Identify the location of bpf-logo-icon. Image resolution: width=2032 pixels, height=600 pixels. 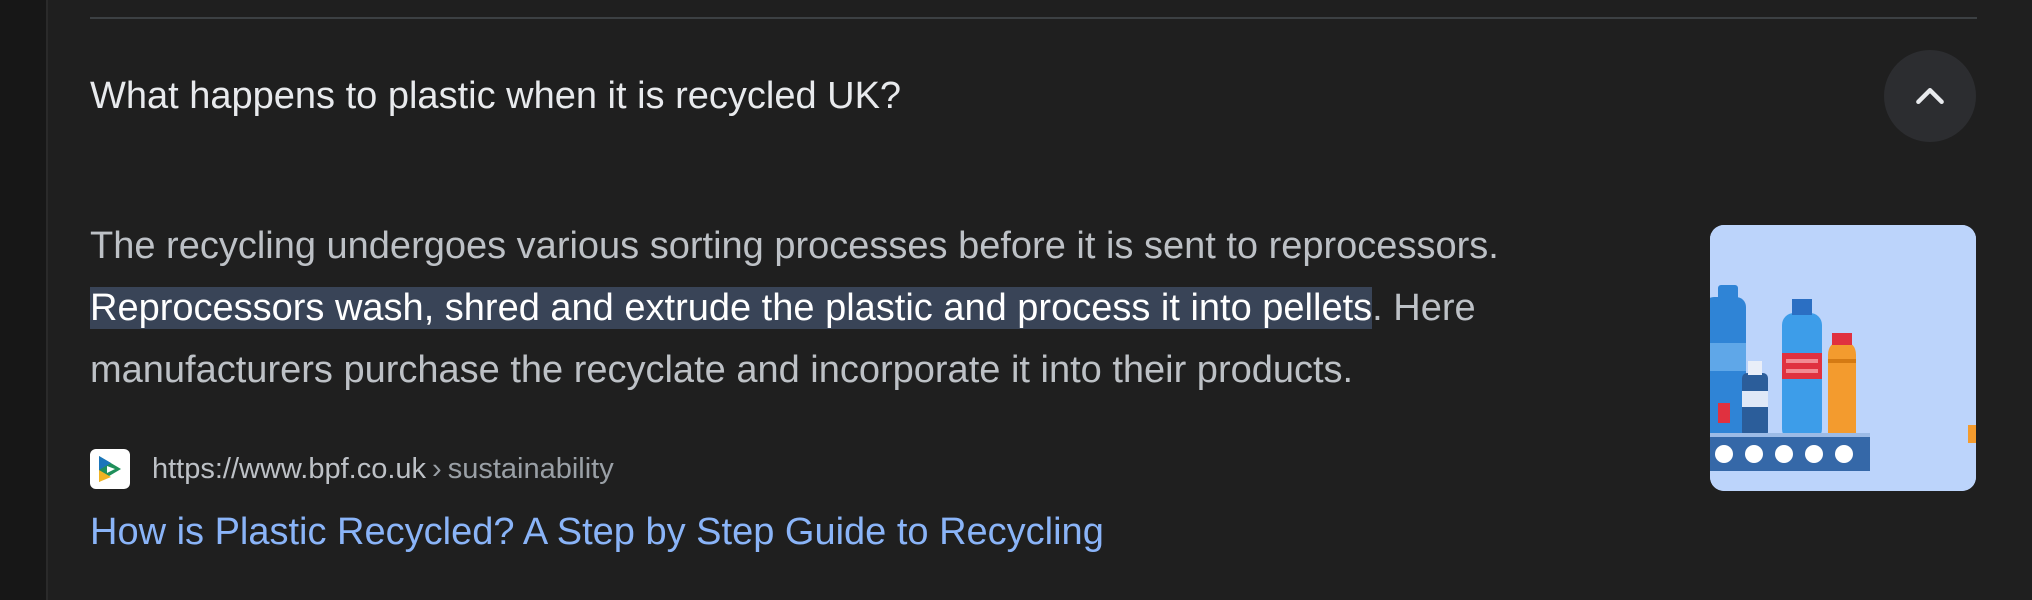
(110, 469).